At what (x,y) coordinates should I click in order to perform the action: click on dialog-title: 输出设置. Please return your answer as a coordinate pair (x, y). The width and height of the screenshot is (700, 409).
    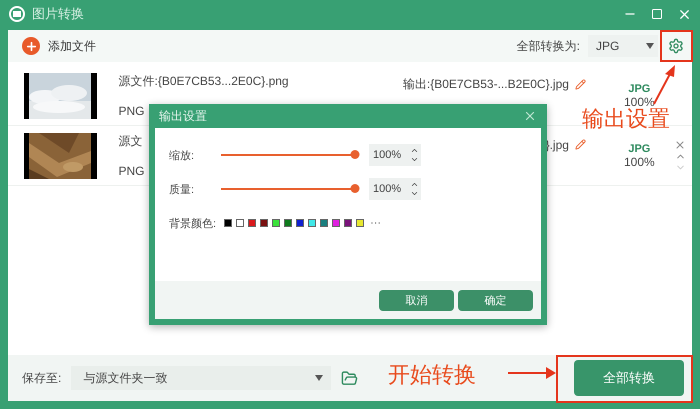
    Looking at the image, I should click on (183, 116).